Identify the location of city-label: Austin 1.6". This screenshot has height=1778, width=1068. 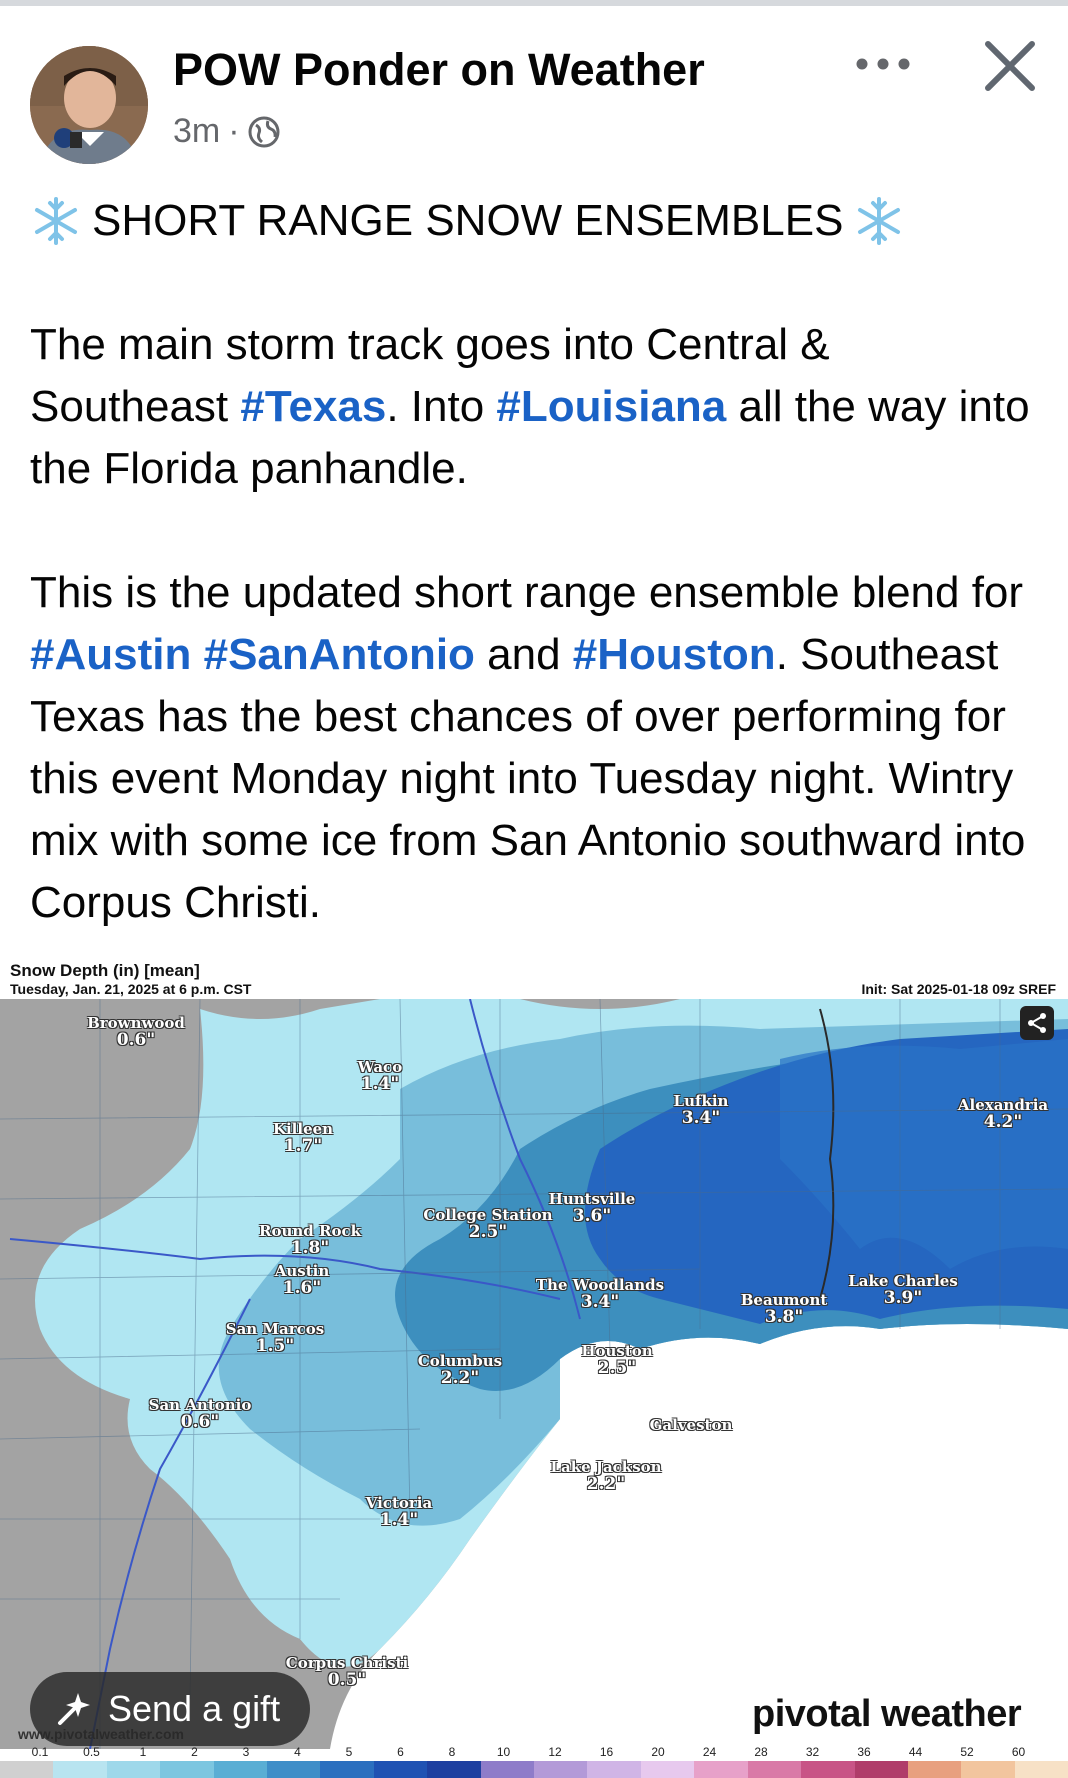
(302, 1280).